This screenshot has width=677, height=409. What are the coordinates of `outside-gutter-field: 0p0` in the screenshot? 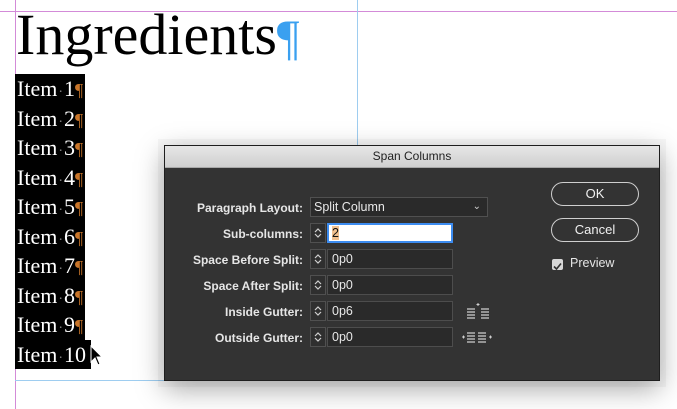 It's located at (390, 337).